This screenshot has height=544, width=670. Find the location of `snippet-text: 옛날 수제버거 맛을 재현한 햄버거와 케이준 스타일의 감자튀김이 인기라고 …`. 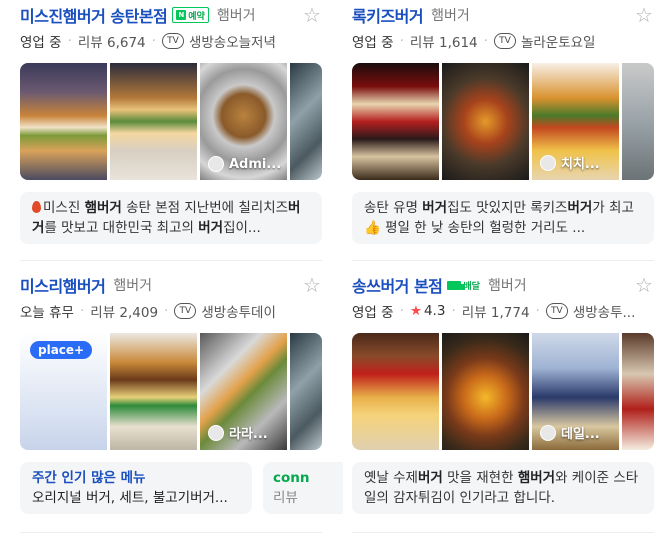

snippet-text: 옛날 수제버거 맛을 재현한 햄버거와 케이준 스타일의 감자튀김이 인기라고 … is located at coordinates (501, 488).